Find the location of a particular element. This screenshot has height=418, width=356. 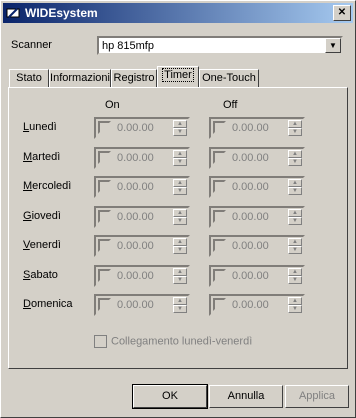

day-label: Giovedì is located at coordinates (42, 216).